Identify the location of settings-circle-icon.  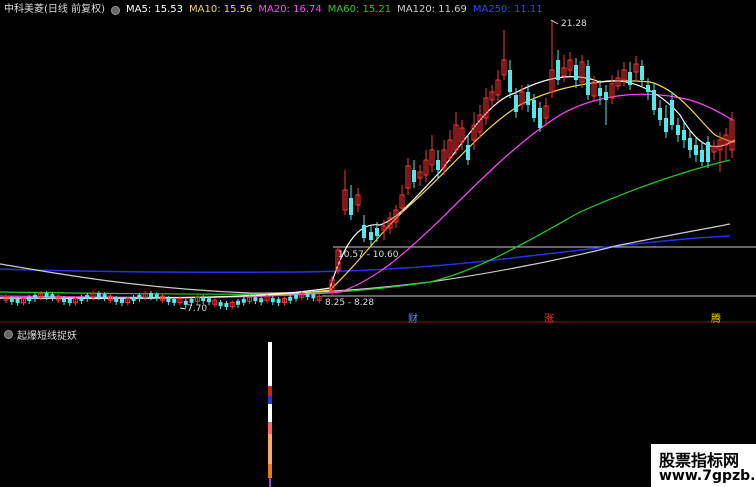
(115, 10).